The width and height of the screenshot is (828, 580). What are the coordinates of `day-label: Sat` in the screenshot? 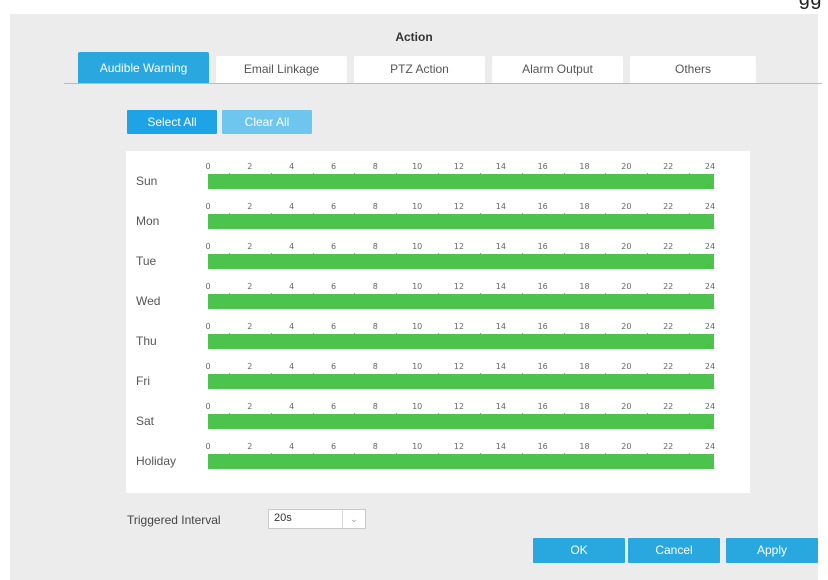 It's located at (145, 421).